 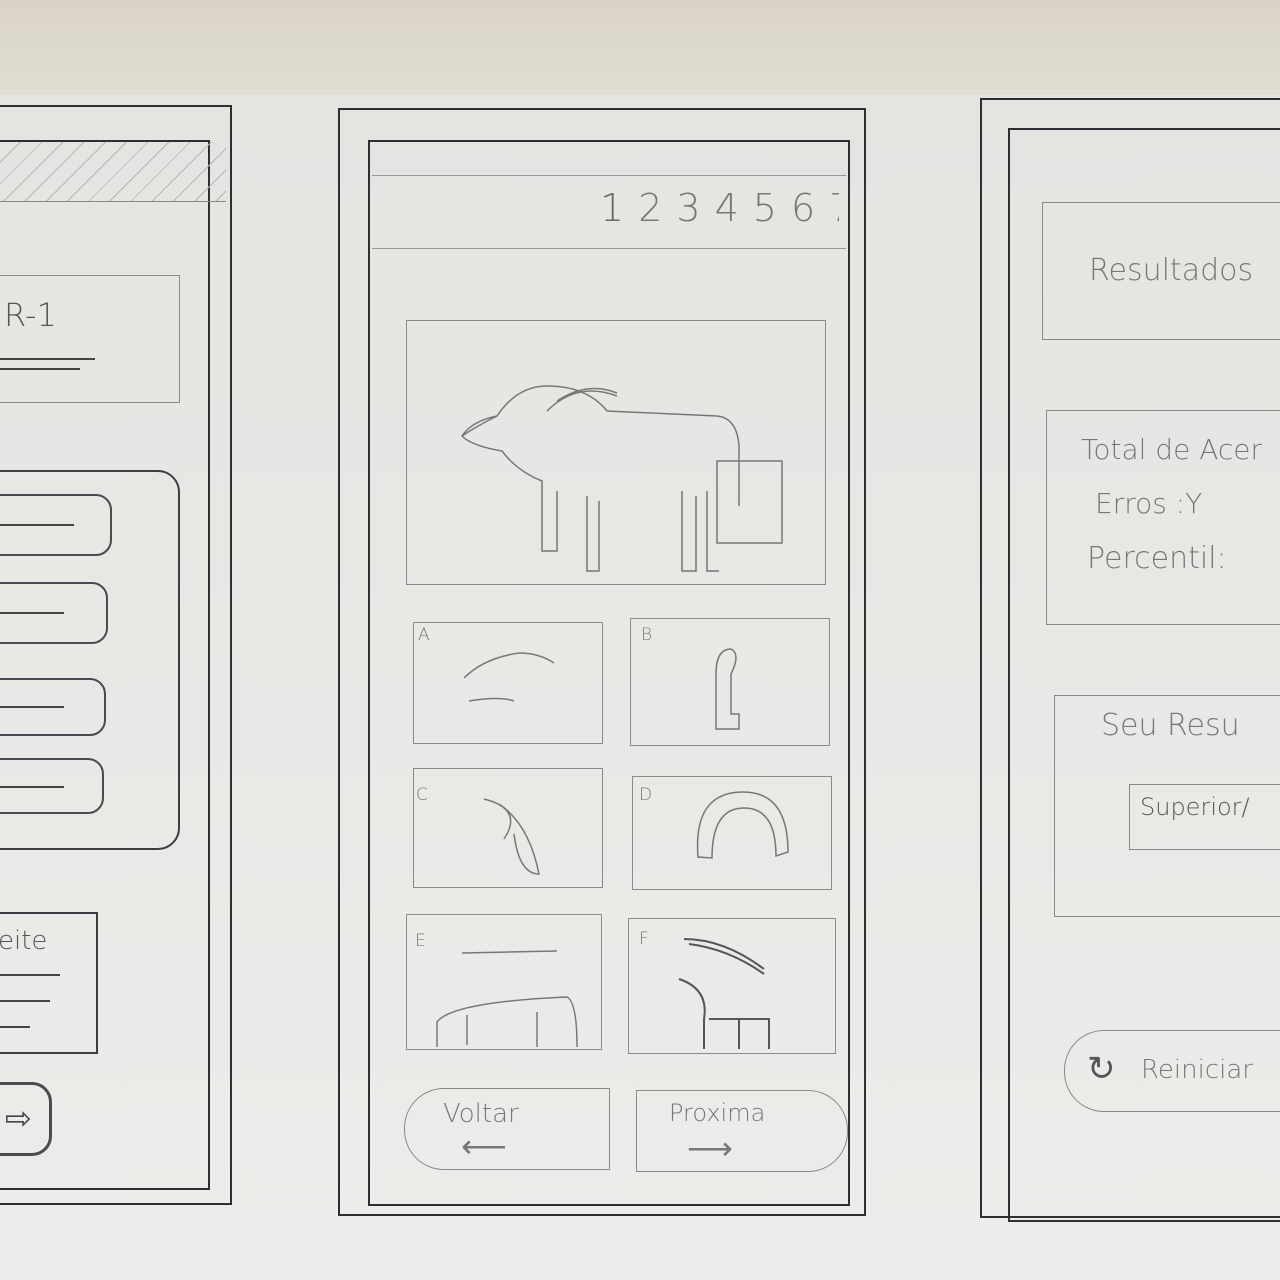 What do you see at coordinates (727, 689) in the screenshot?
I see `horse-leg-sketch` at bounding box center [727, 689].